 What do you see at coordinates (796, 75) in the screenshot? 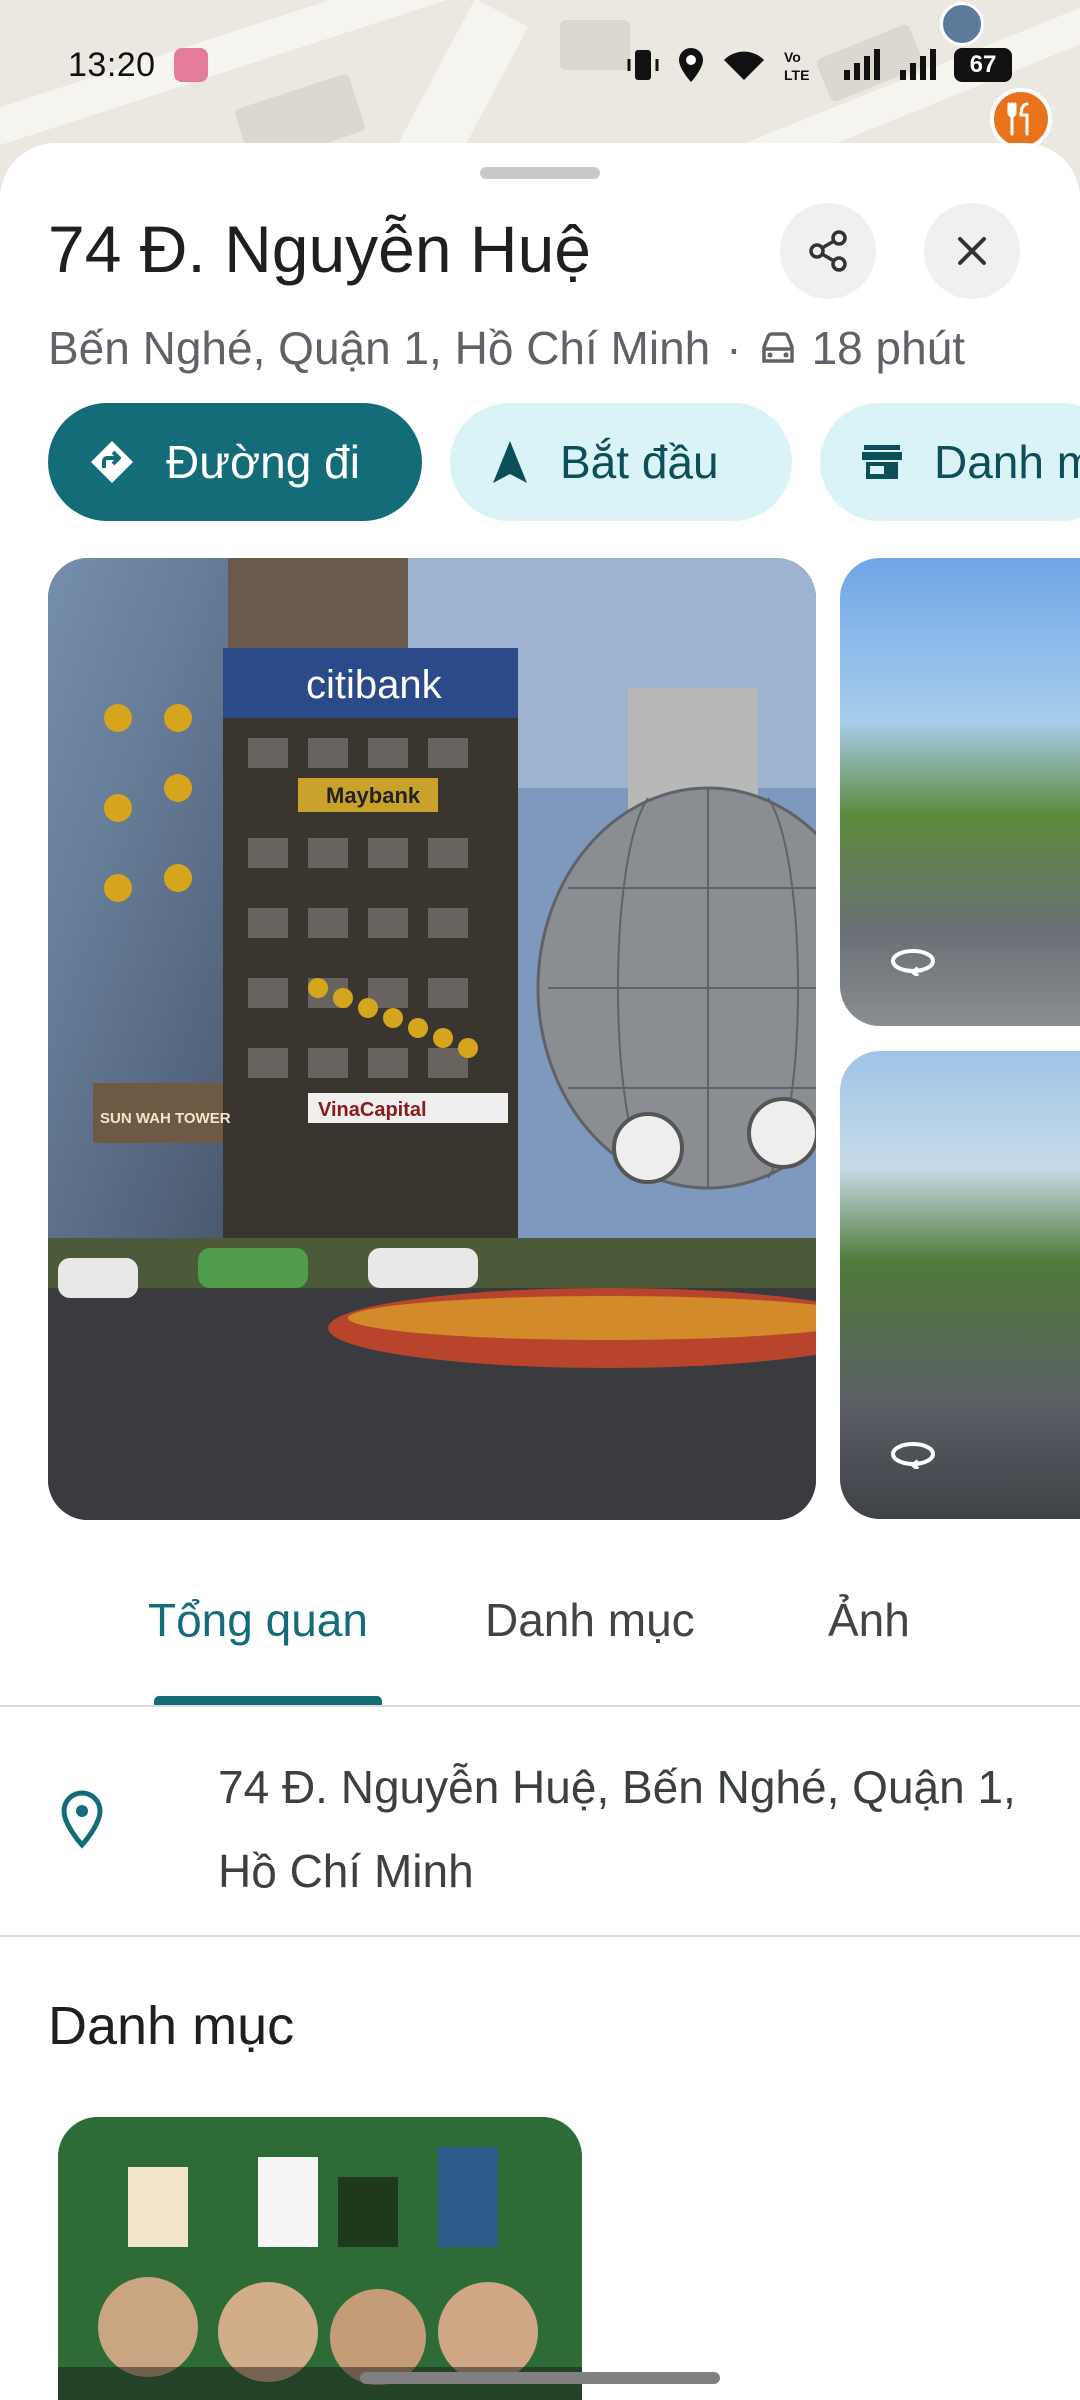
I see `svg-text: LTE` at bounding box center [796, 75].